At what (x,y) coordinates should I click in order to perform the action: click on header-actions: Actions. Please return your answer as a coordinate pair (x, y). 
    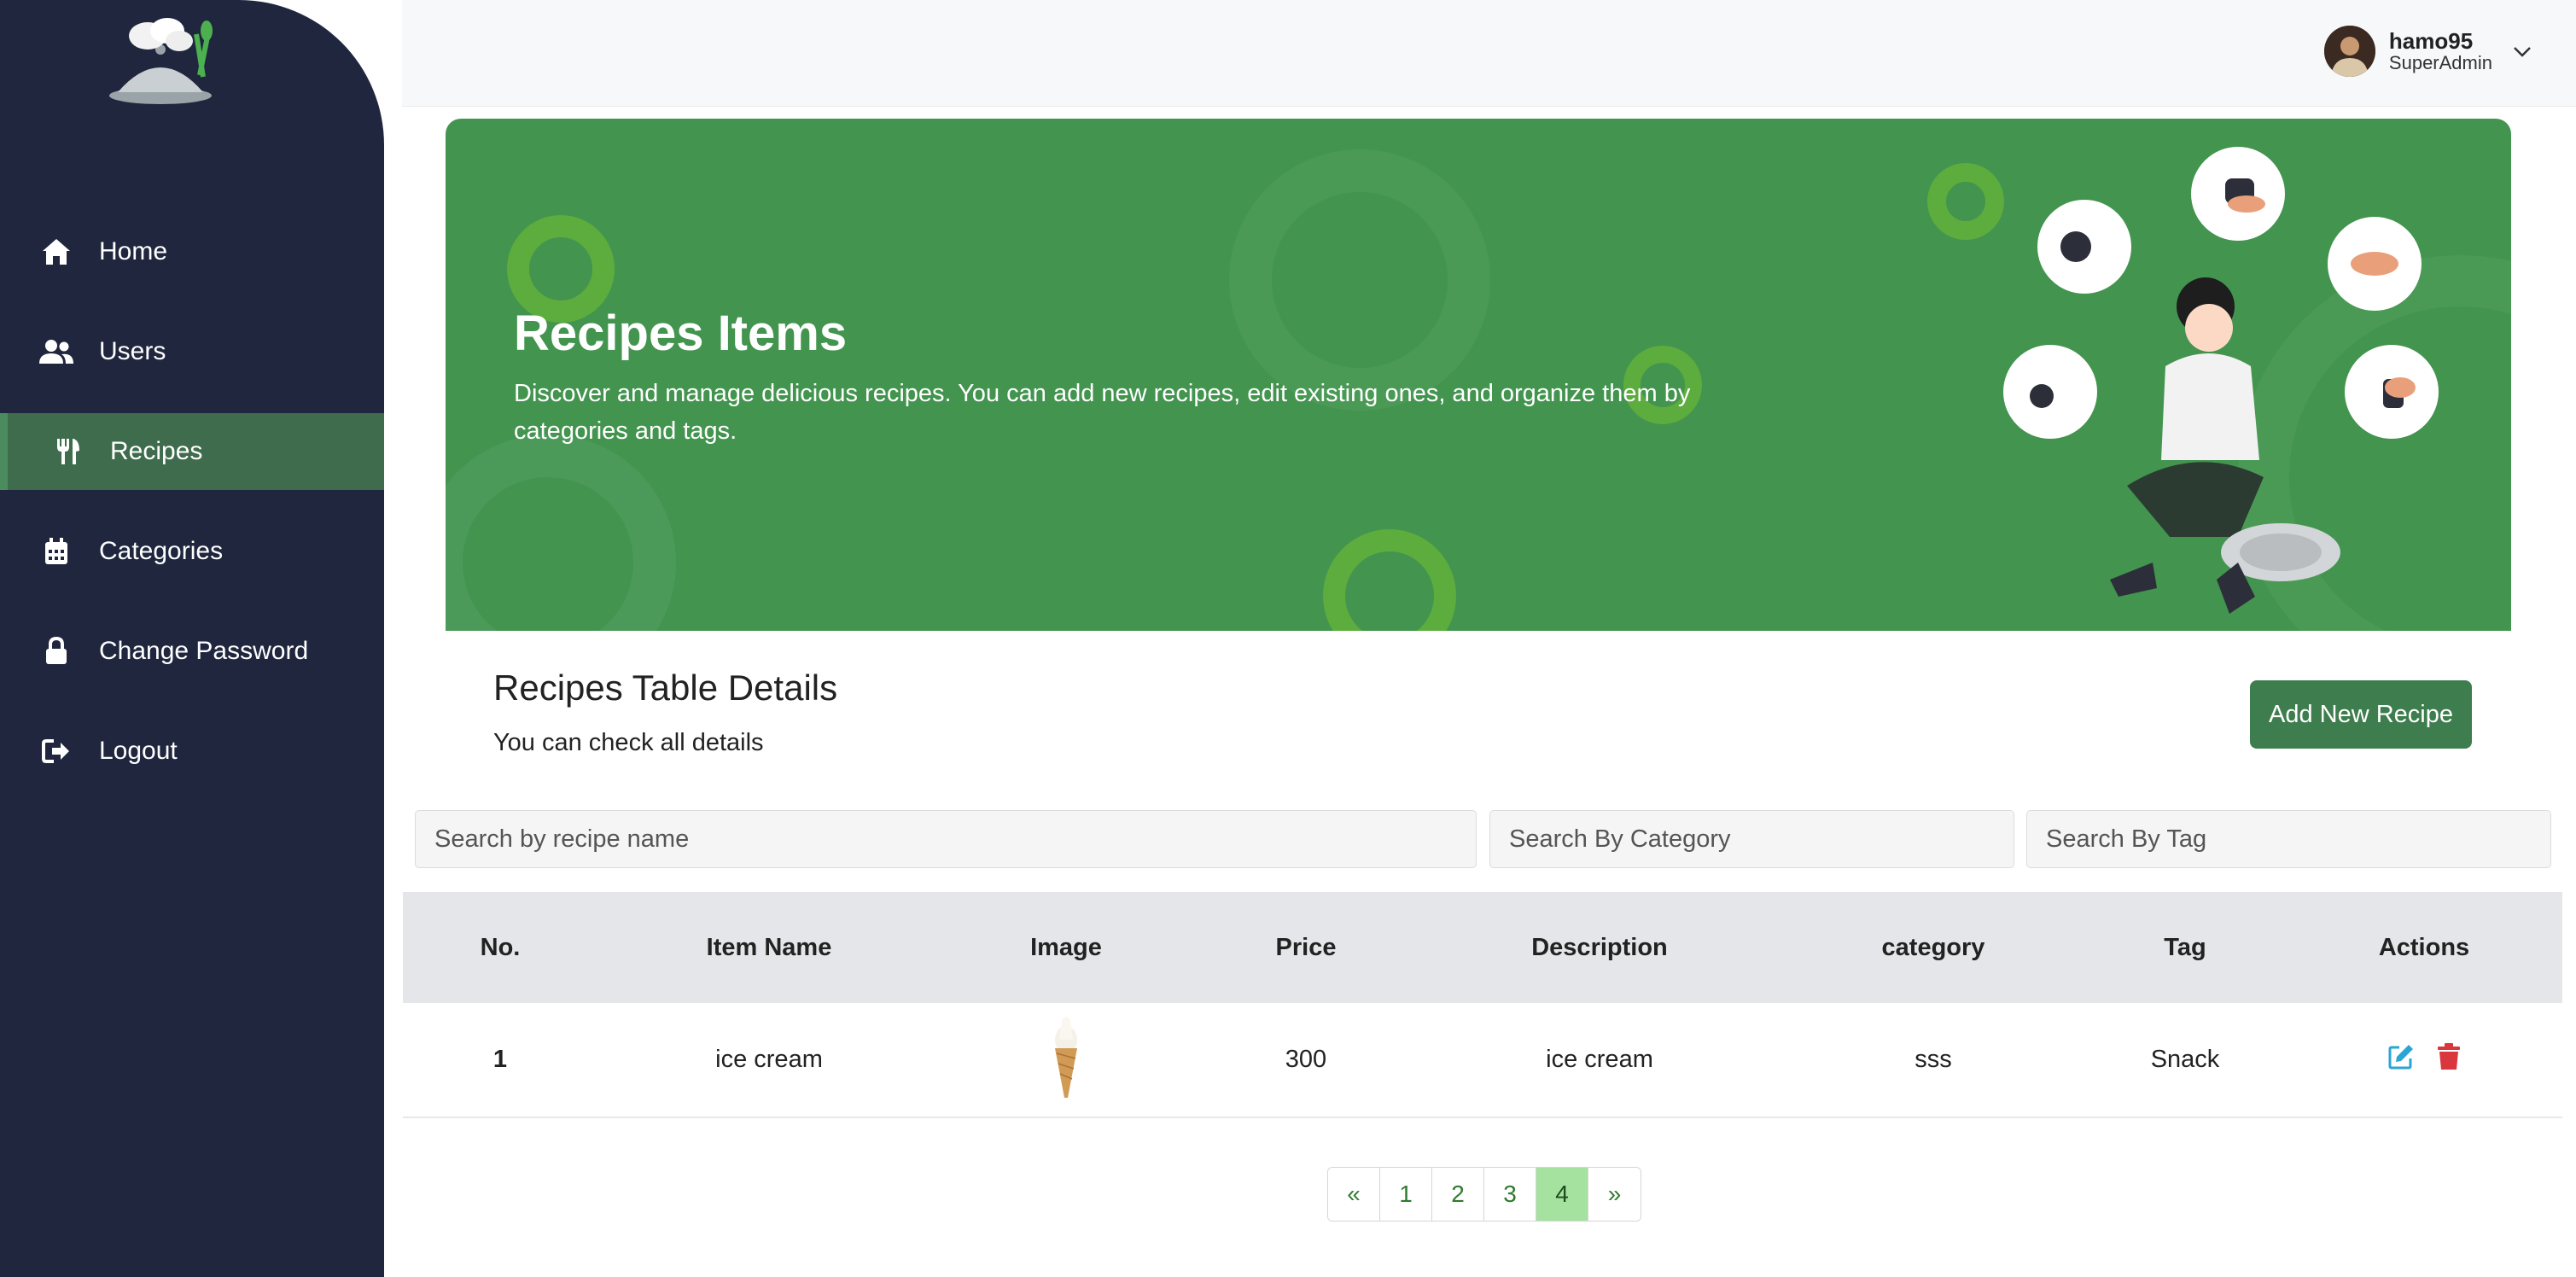
    Looking at the image, I should click on (2424, 947).